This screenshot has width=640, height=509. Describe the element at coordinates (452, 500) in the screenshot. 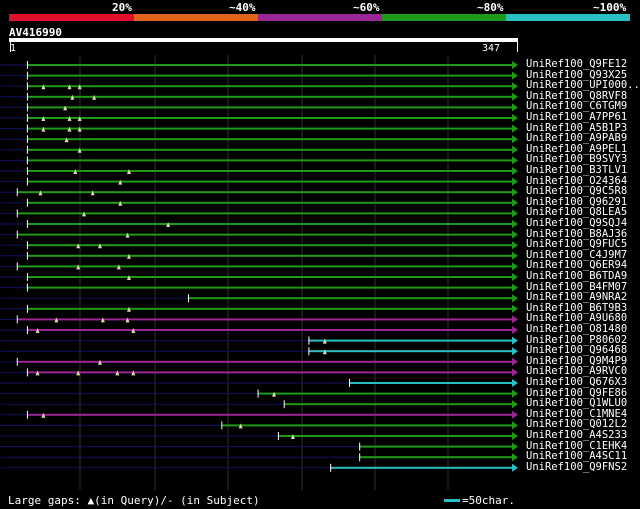

I see `scale-legend-bar` at that location.